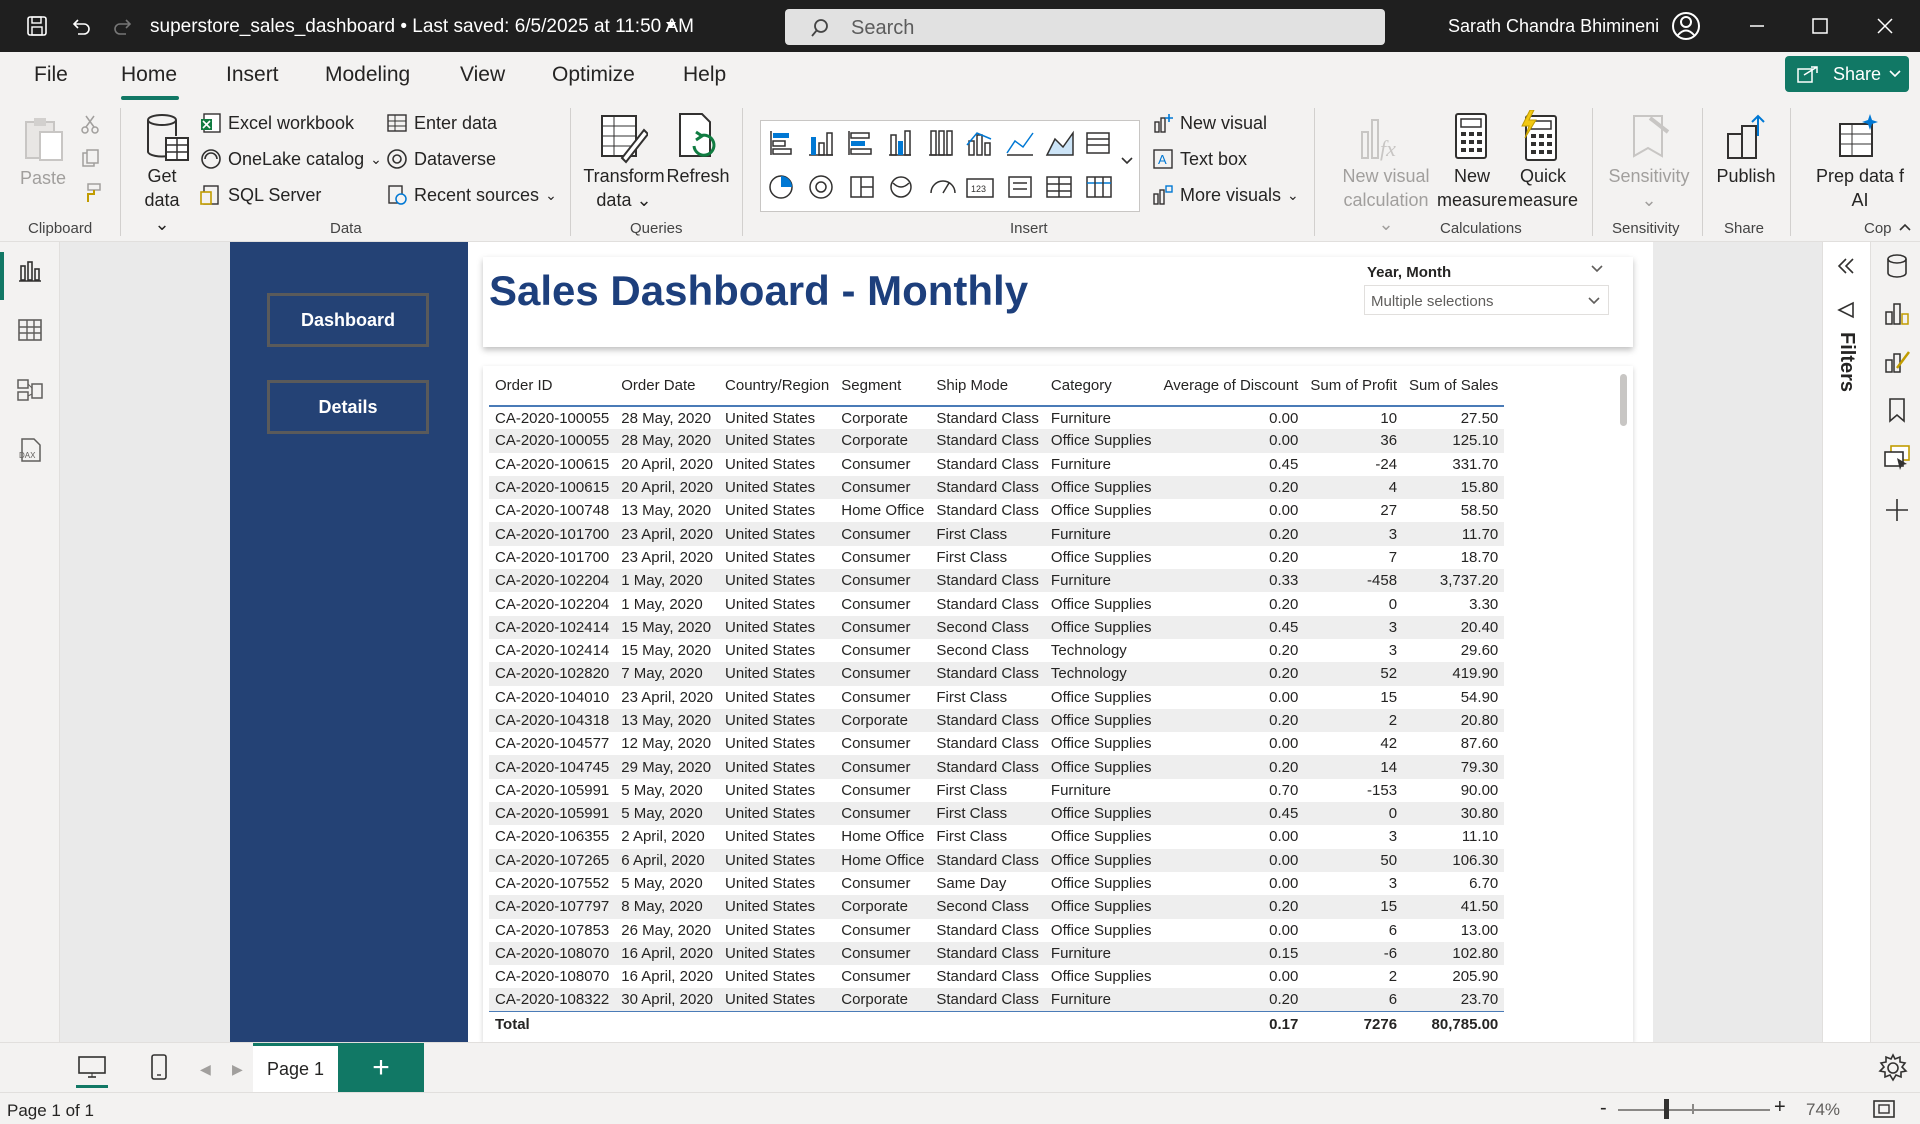 Image resolution: width=1920 pixels, height=1124 pixels. I want to click on quick-measure-button: Quick measure, so click(1543, 188).